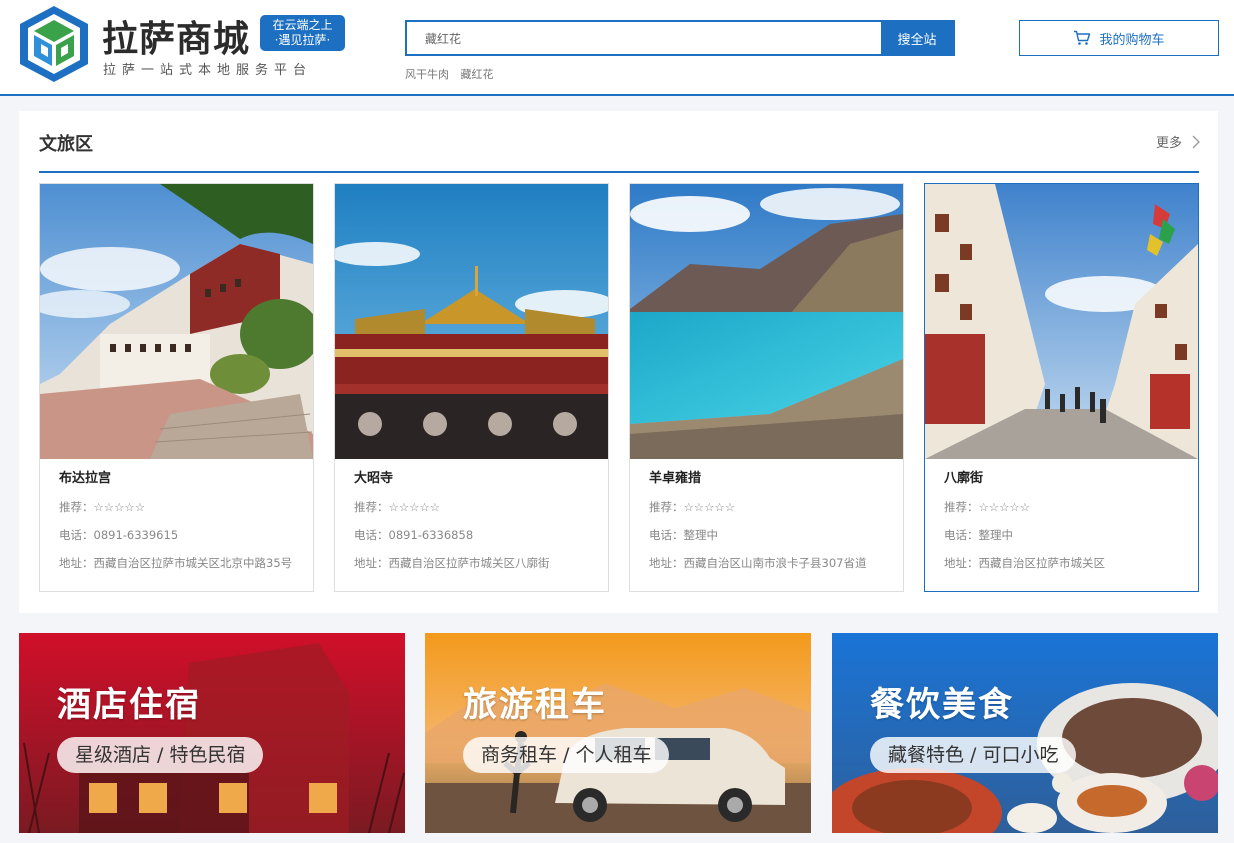 Image resolution: width=1234 pixels, height=843 pixels. Describe the element at coordinates (54, 44) in the screenshot. I see `cube-logo-icon` at that location.